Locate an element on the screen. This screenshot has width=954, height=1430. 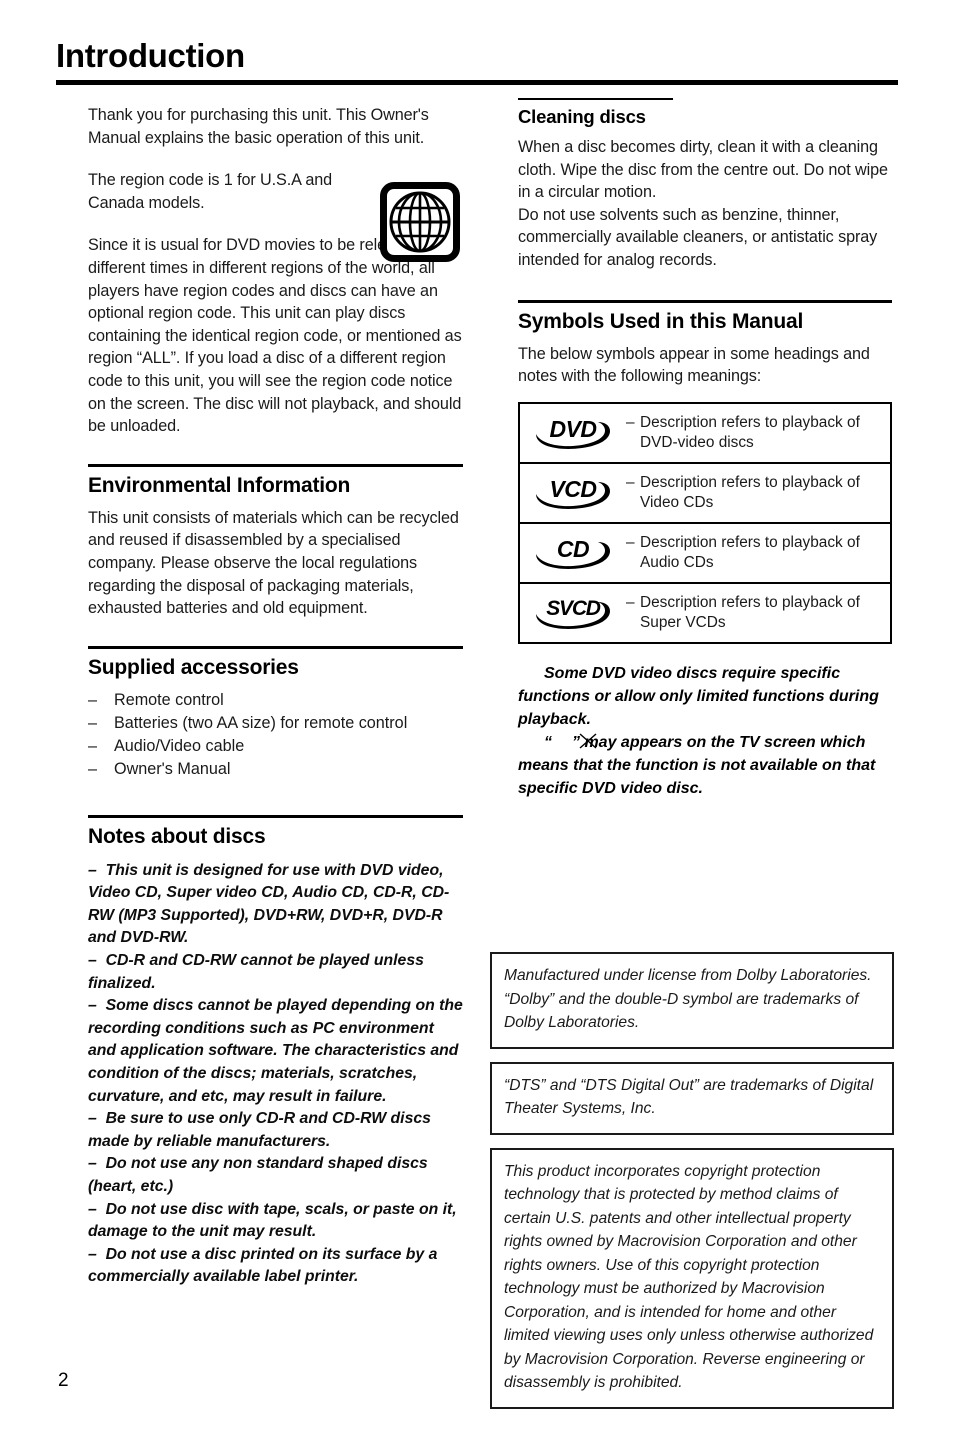
environmental-heading: Environmental Information is located at coordinates (219, 485).